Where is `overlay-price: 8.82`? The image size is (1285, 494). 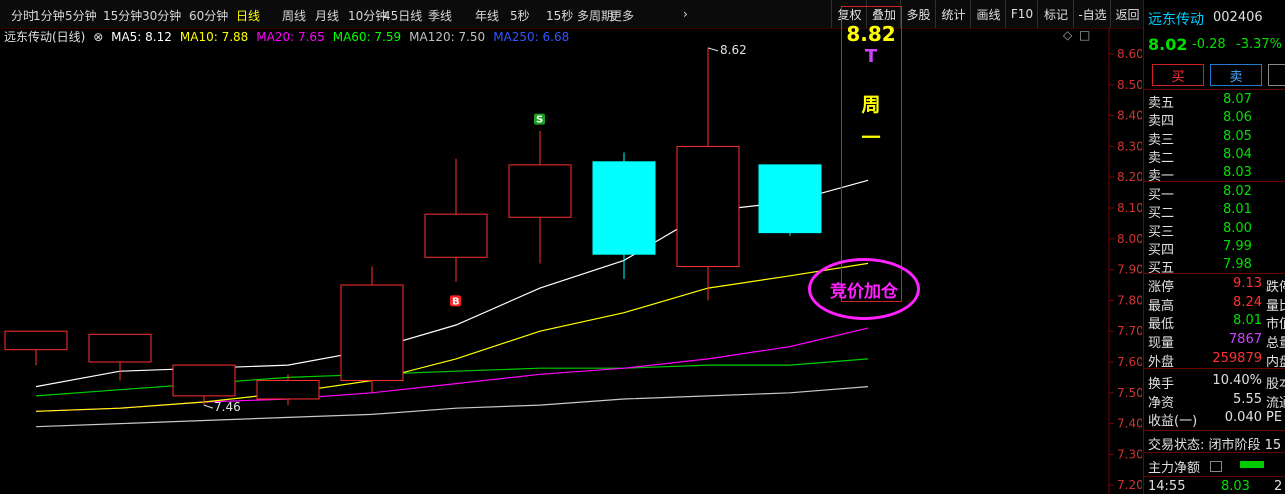
overlay-price: 8.82 is located at coordinates (871, 34).